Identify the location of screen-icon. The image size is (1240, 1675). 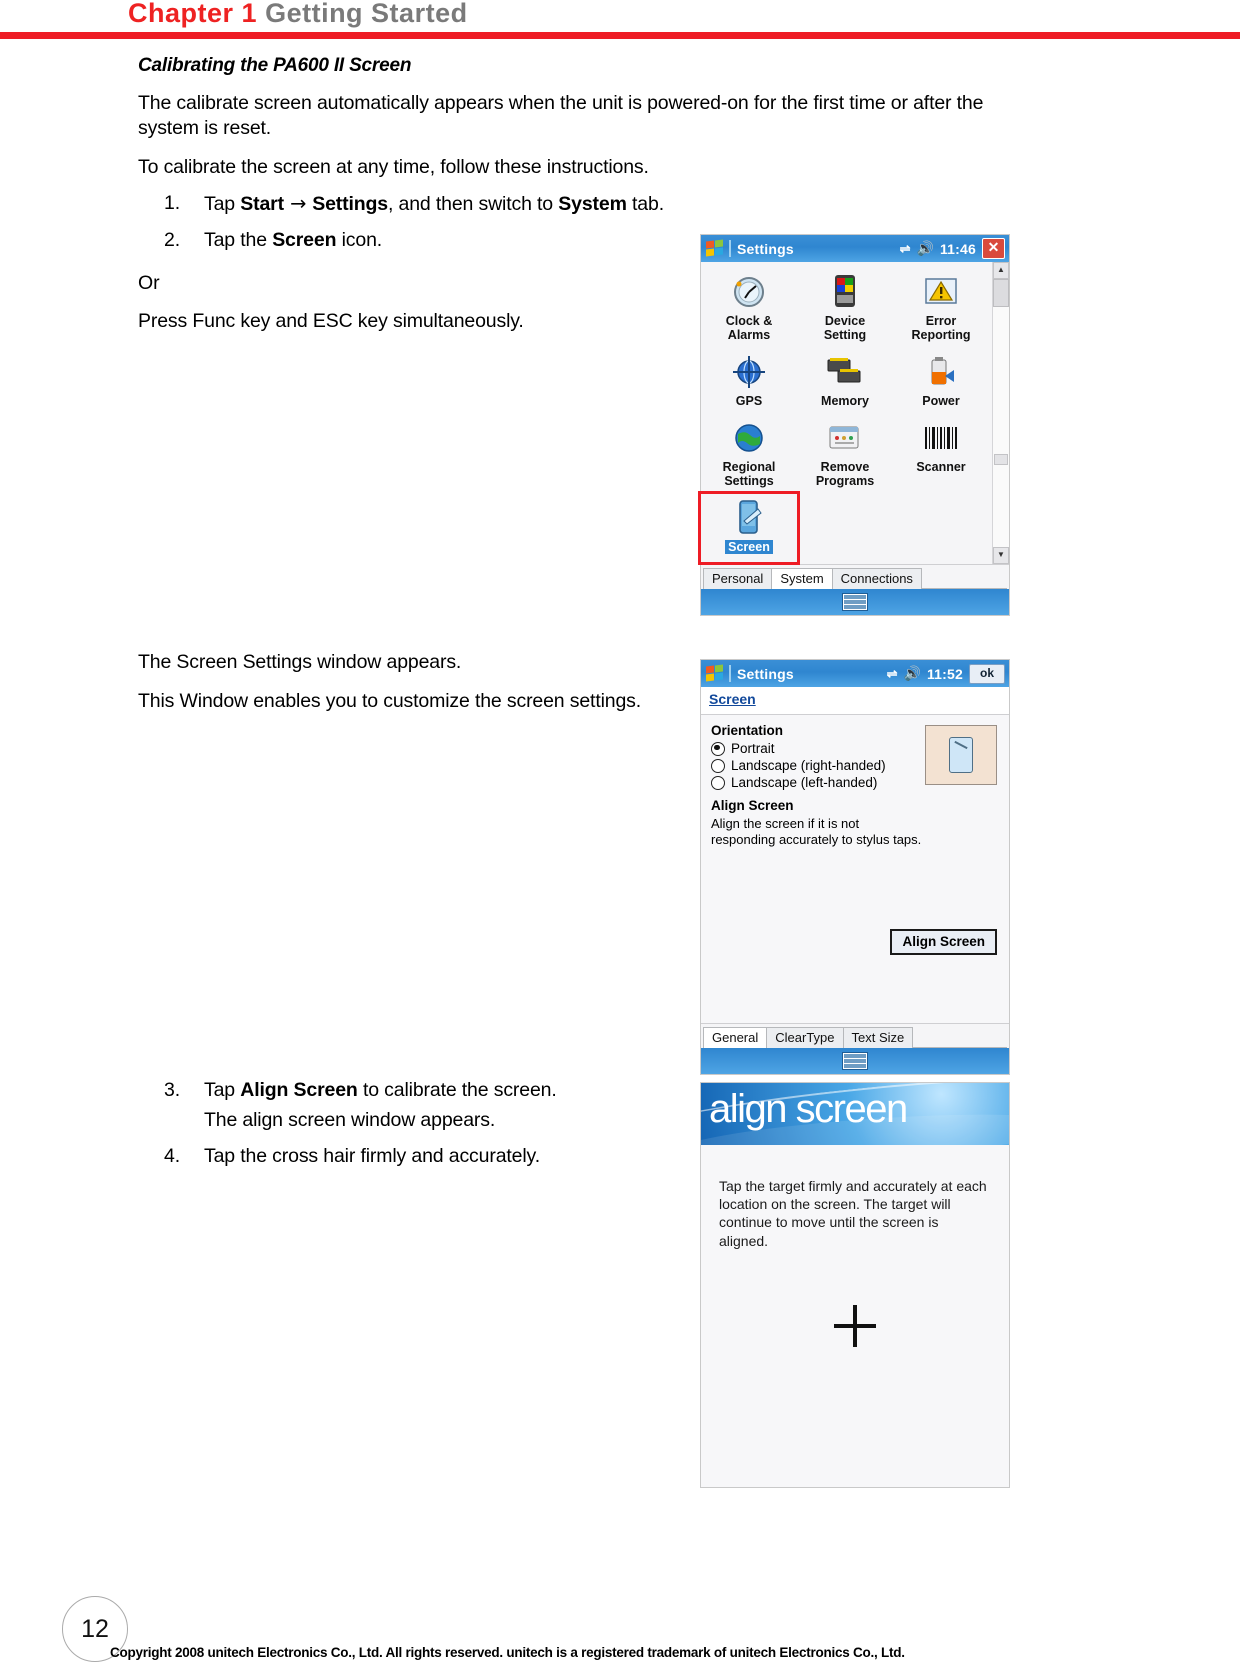
(749, 518).